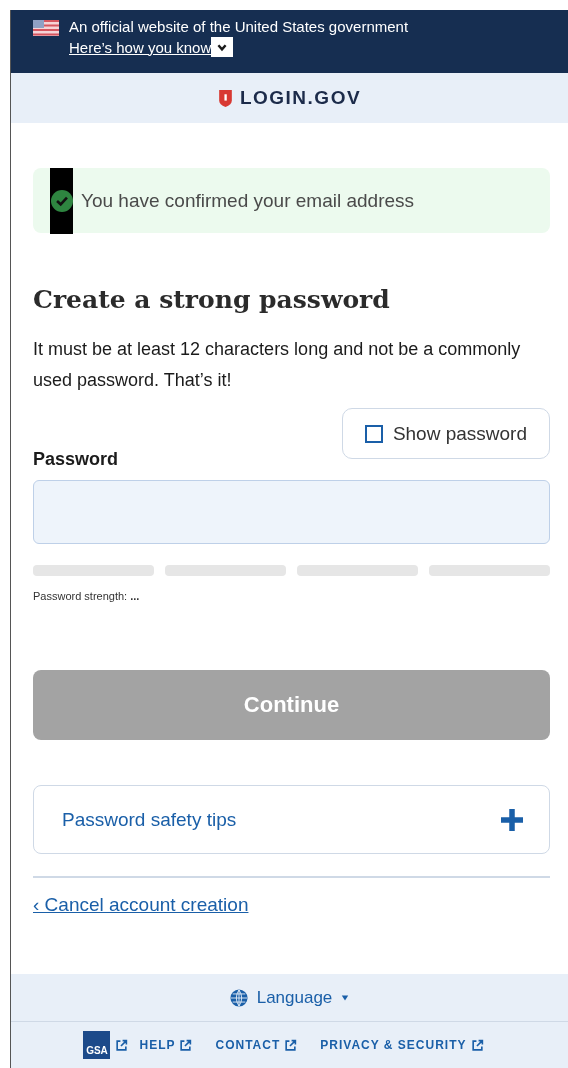 This screenshot has height=1068, width=568. Describe the element at coordinates (512, 819) in the screenshot. I see `plus-icon` at that location.